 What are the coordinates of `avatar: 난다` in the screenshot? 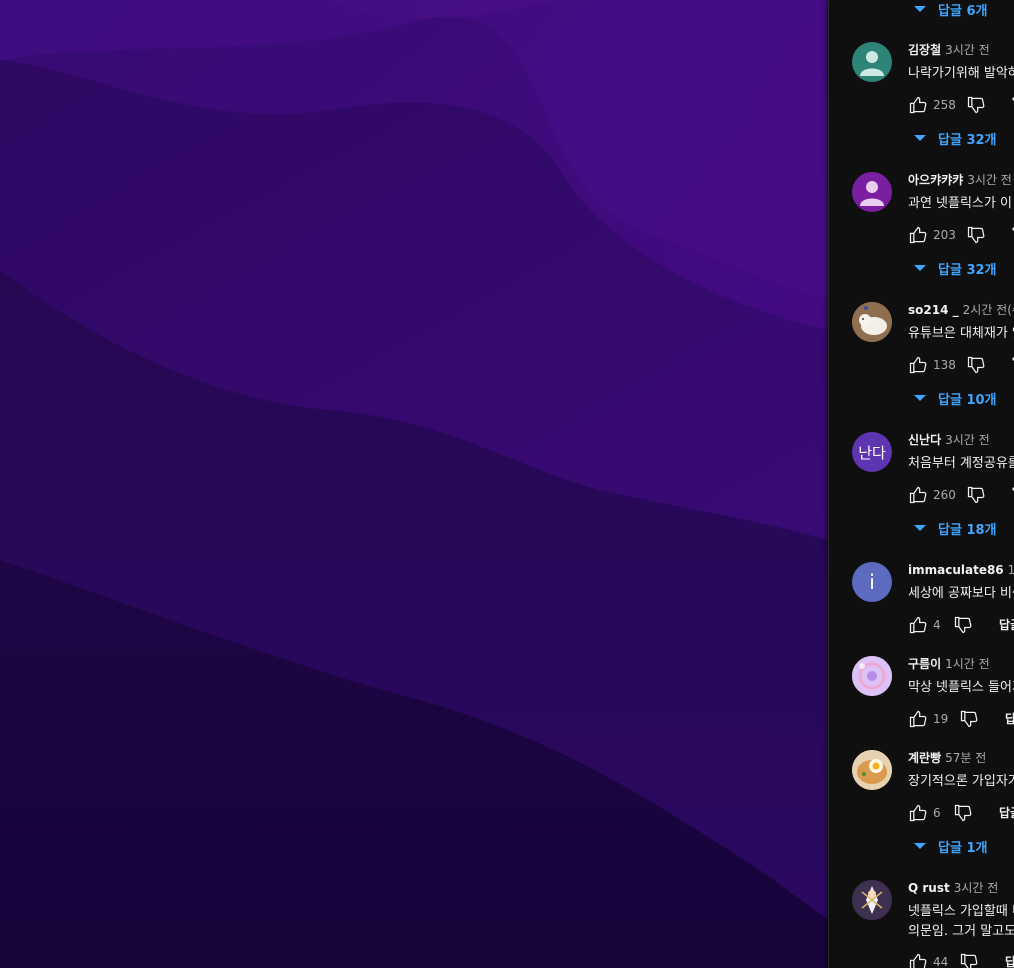 It's located at (872, 452).